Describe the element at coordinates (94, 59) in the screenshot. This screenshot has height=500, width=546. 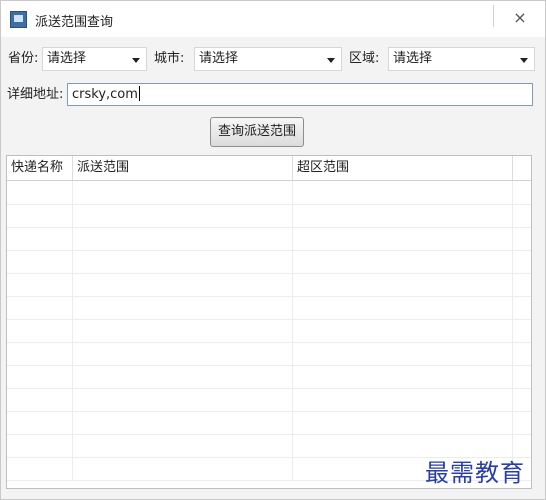
I see `province-select: 请选择` at that location.